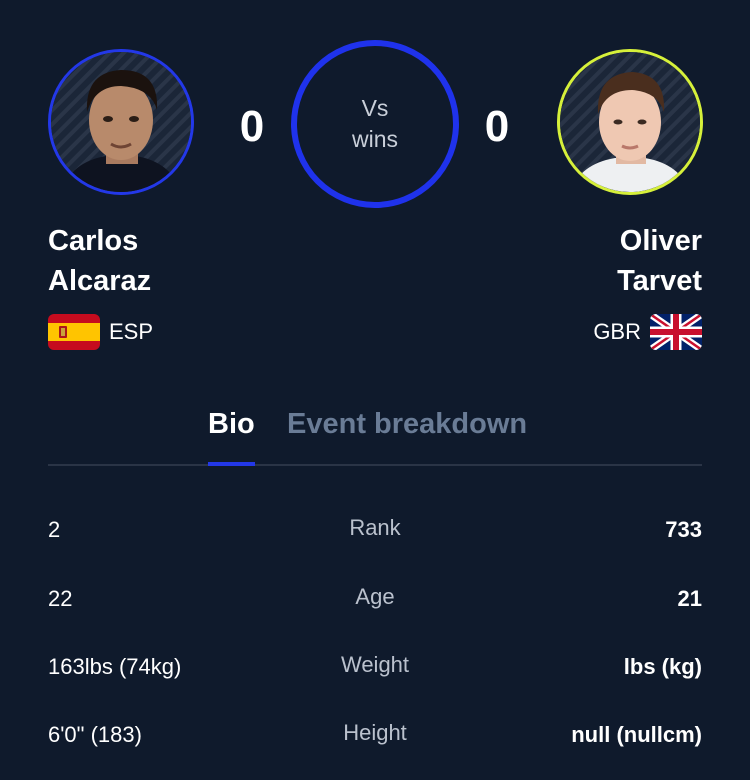 Image resolution: width=750 pixels, height=780 pixels. What do you see at coordinates (375, 108) in the screenshot?
I see `versus-label: Vs` at bounding box center [375, 108].